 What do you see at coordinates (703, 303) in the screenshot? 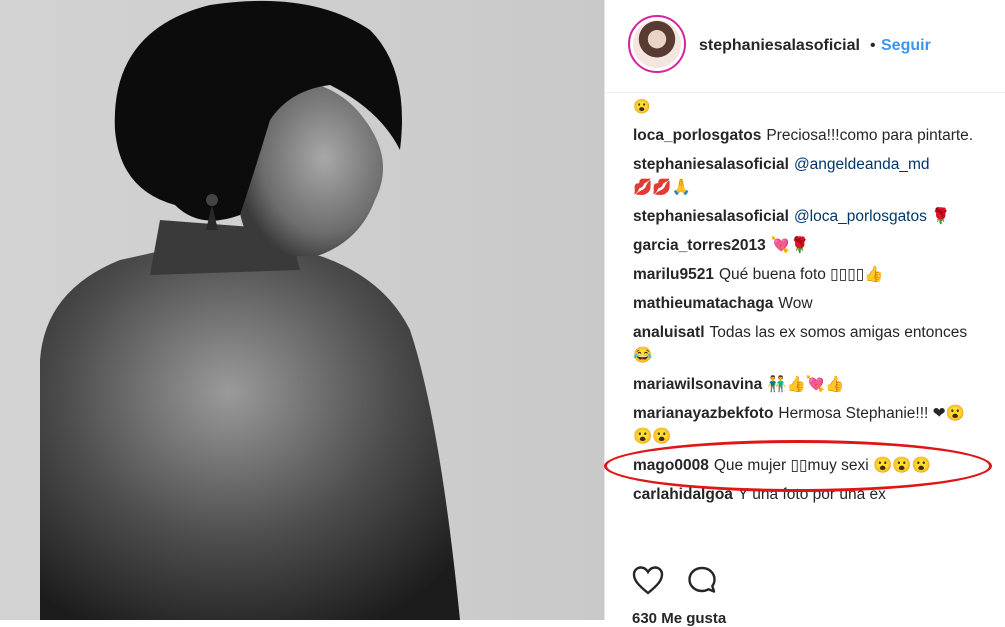
I see `comment-user: mathieumatachaga` at bounding box center [703, 303].